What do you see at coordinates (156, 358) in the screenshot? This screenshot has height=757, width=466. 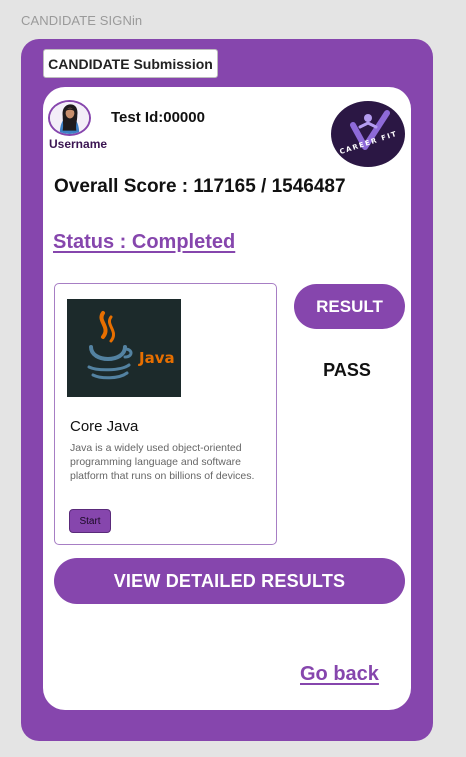 I see `java-thumb-label: Java` at bounding box center [156, 358].